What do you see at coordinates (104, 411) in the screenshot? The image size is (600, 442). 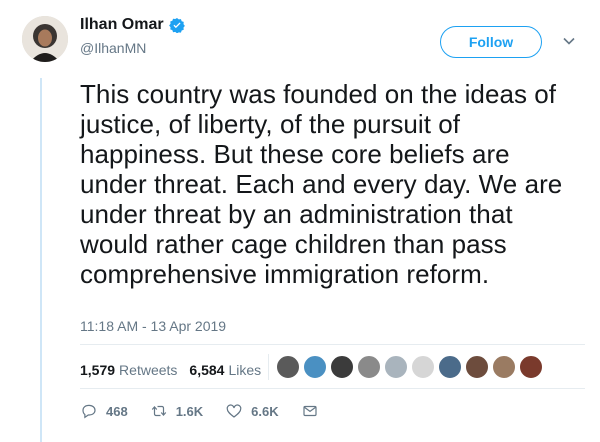 I see `reply-action: 468` at bounding box center [104, 411].